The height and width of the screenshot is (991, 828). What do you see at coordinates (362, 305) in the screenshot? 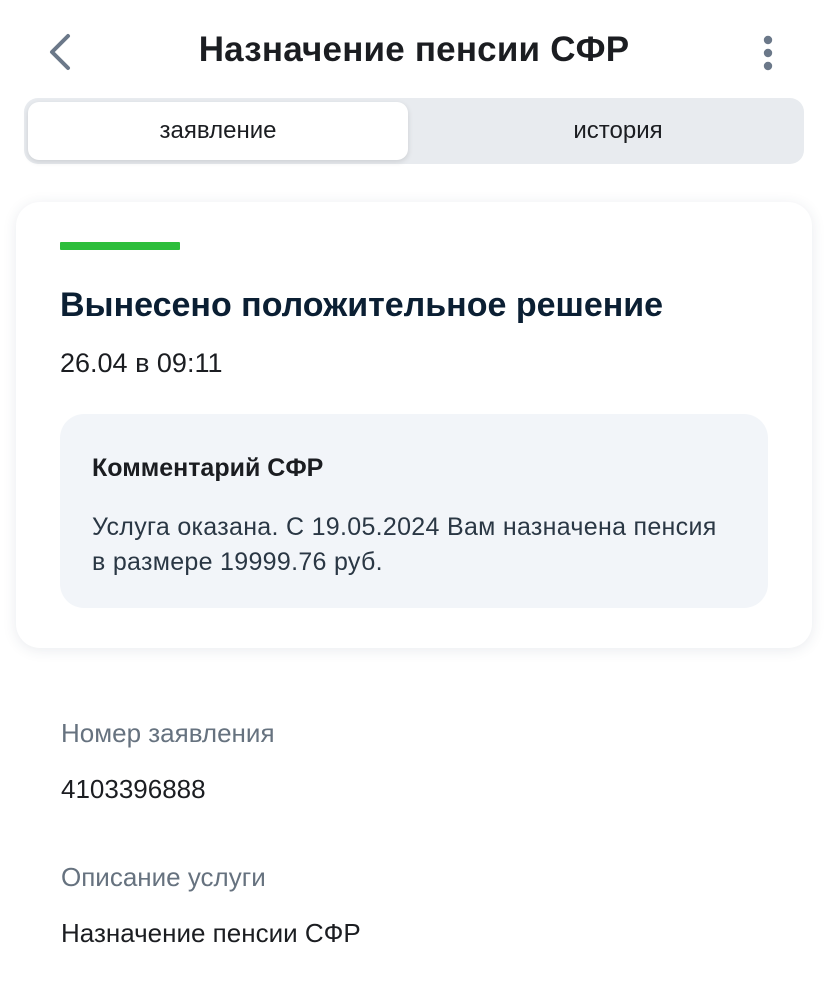
I see `status-title: Вынесено положительное решение` at bounding box center [362, 305].